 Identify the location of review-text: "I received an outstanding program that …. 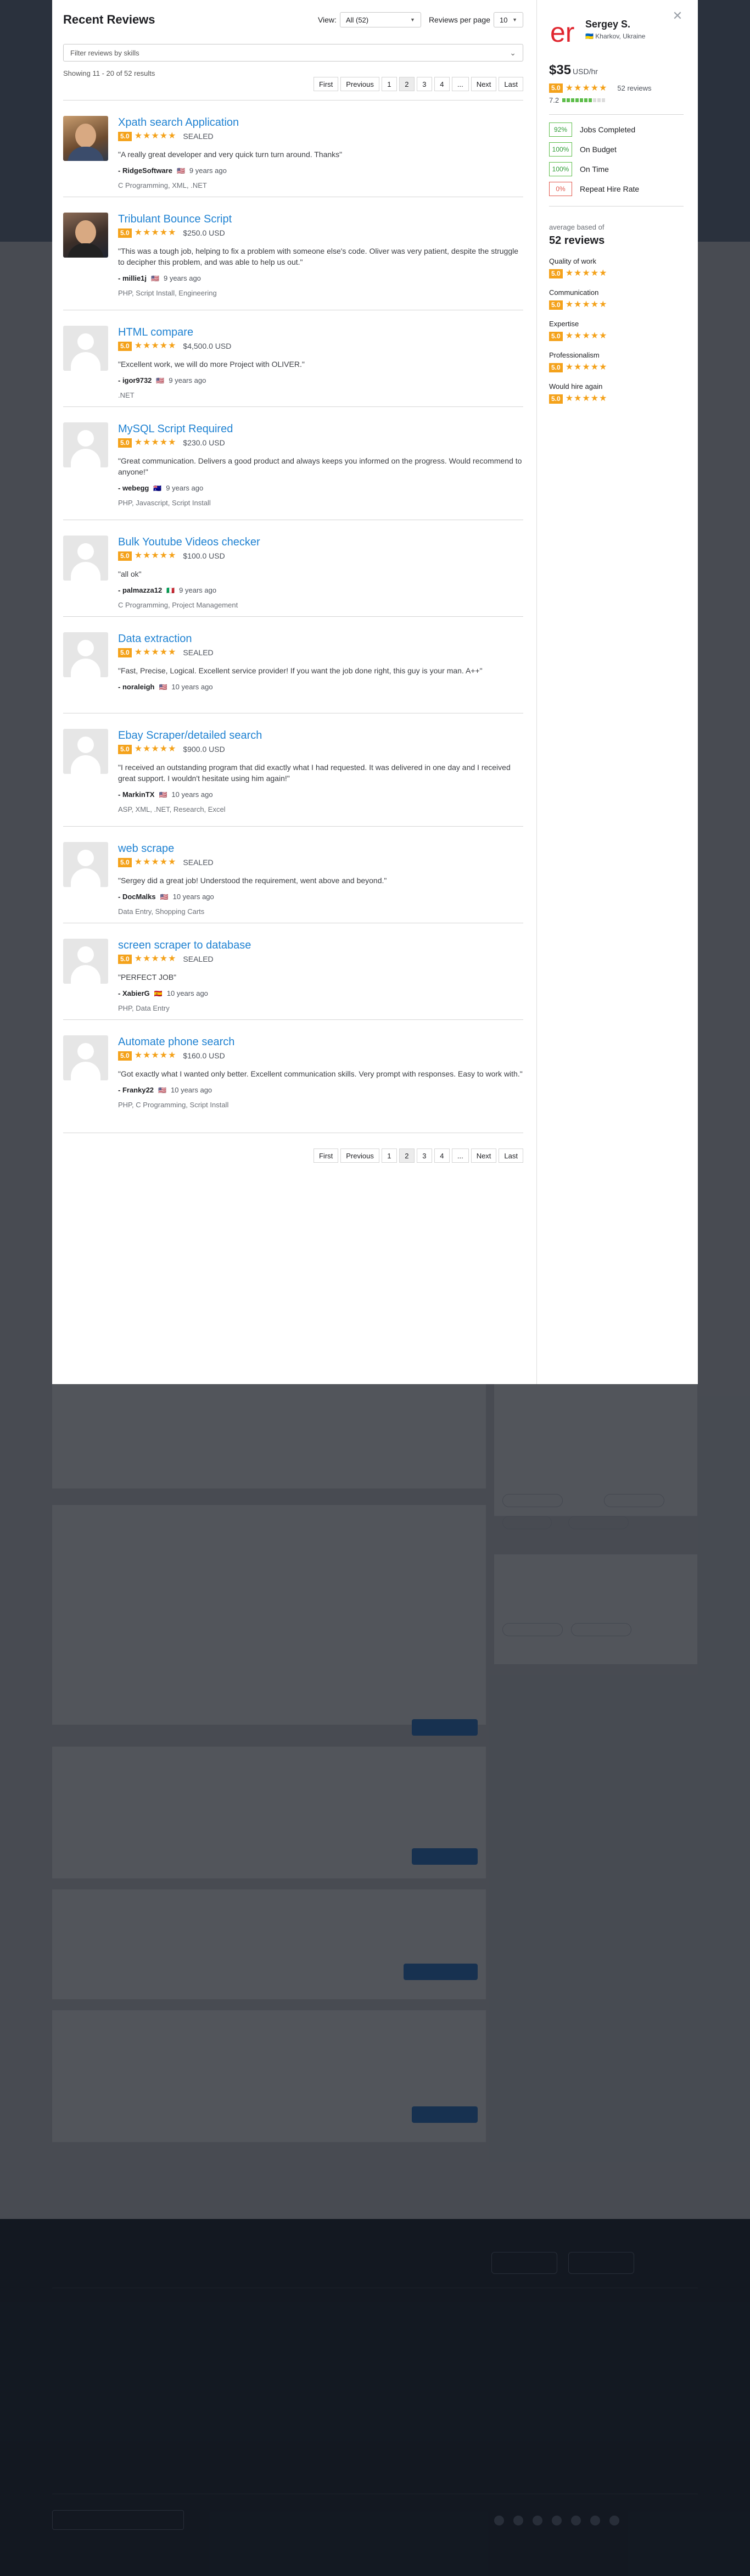
(314, 773).